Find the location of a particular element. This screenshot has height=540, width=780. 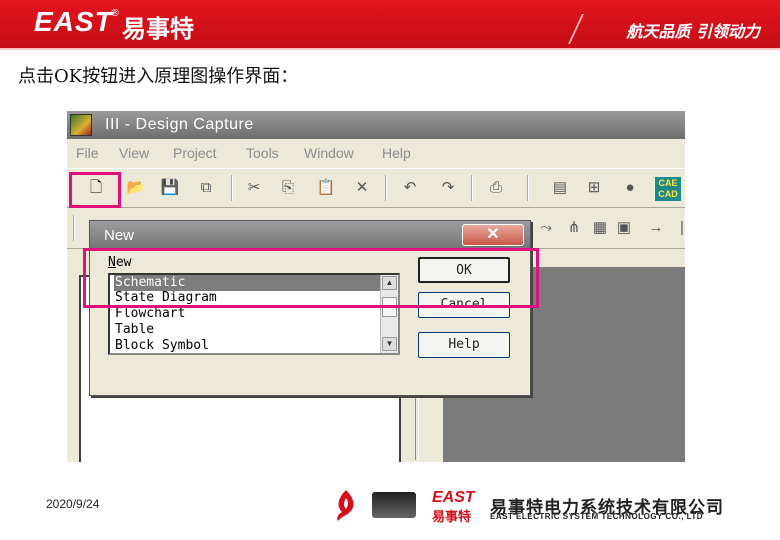

close-icon: ✕ is located at coordinates (493, 234).